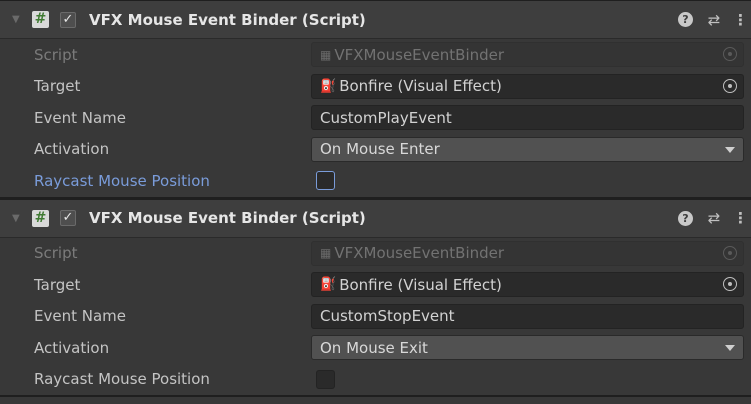 Image resolution: width=751 pixels, height=404 pixels. What do you see at coordinates (527, 117) in the screenshot?
I see `event-name-input: CustomPlayEvent` at bounding box center [527, 117].